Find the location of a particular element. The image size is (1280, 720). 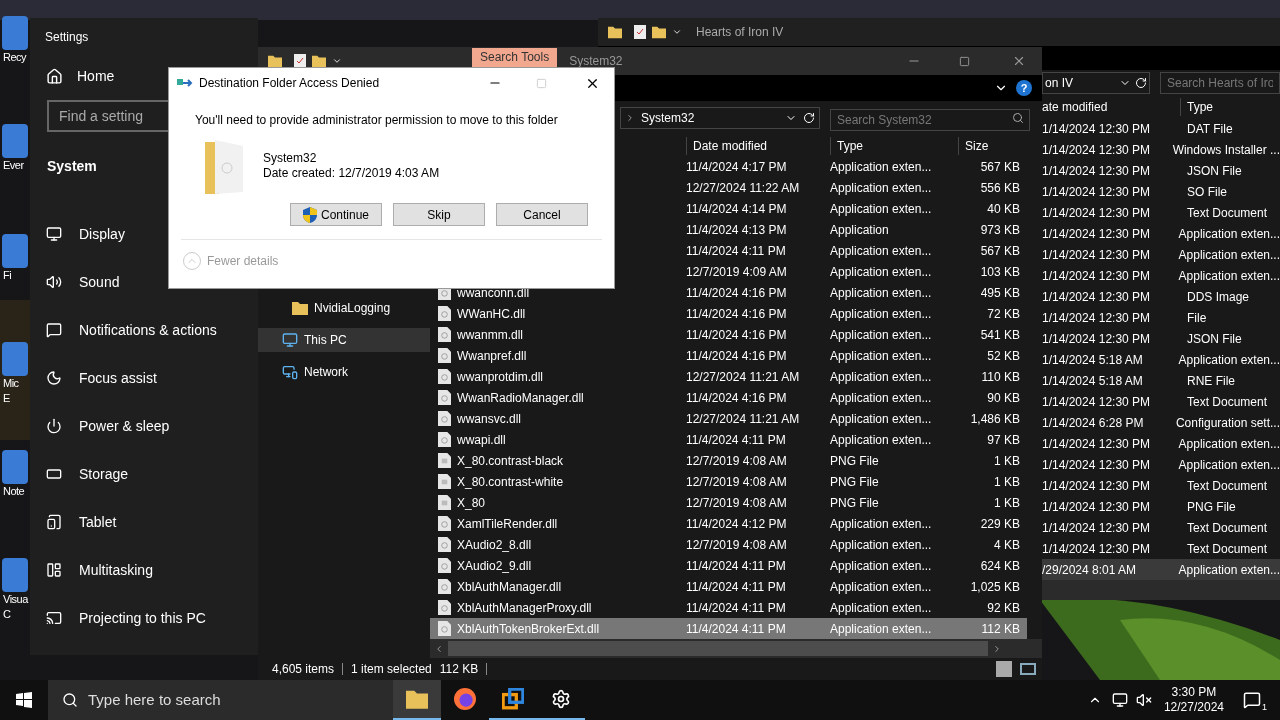

nav-item: This PC is located at coordinates (344, 340).